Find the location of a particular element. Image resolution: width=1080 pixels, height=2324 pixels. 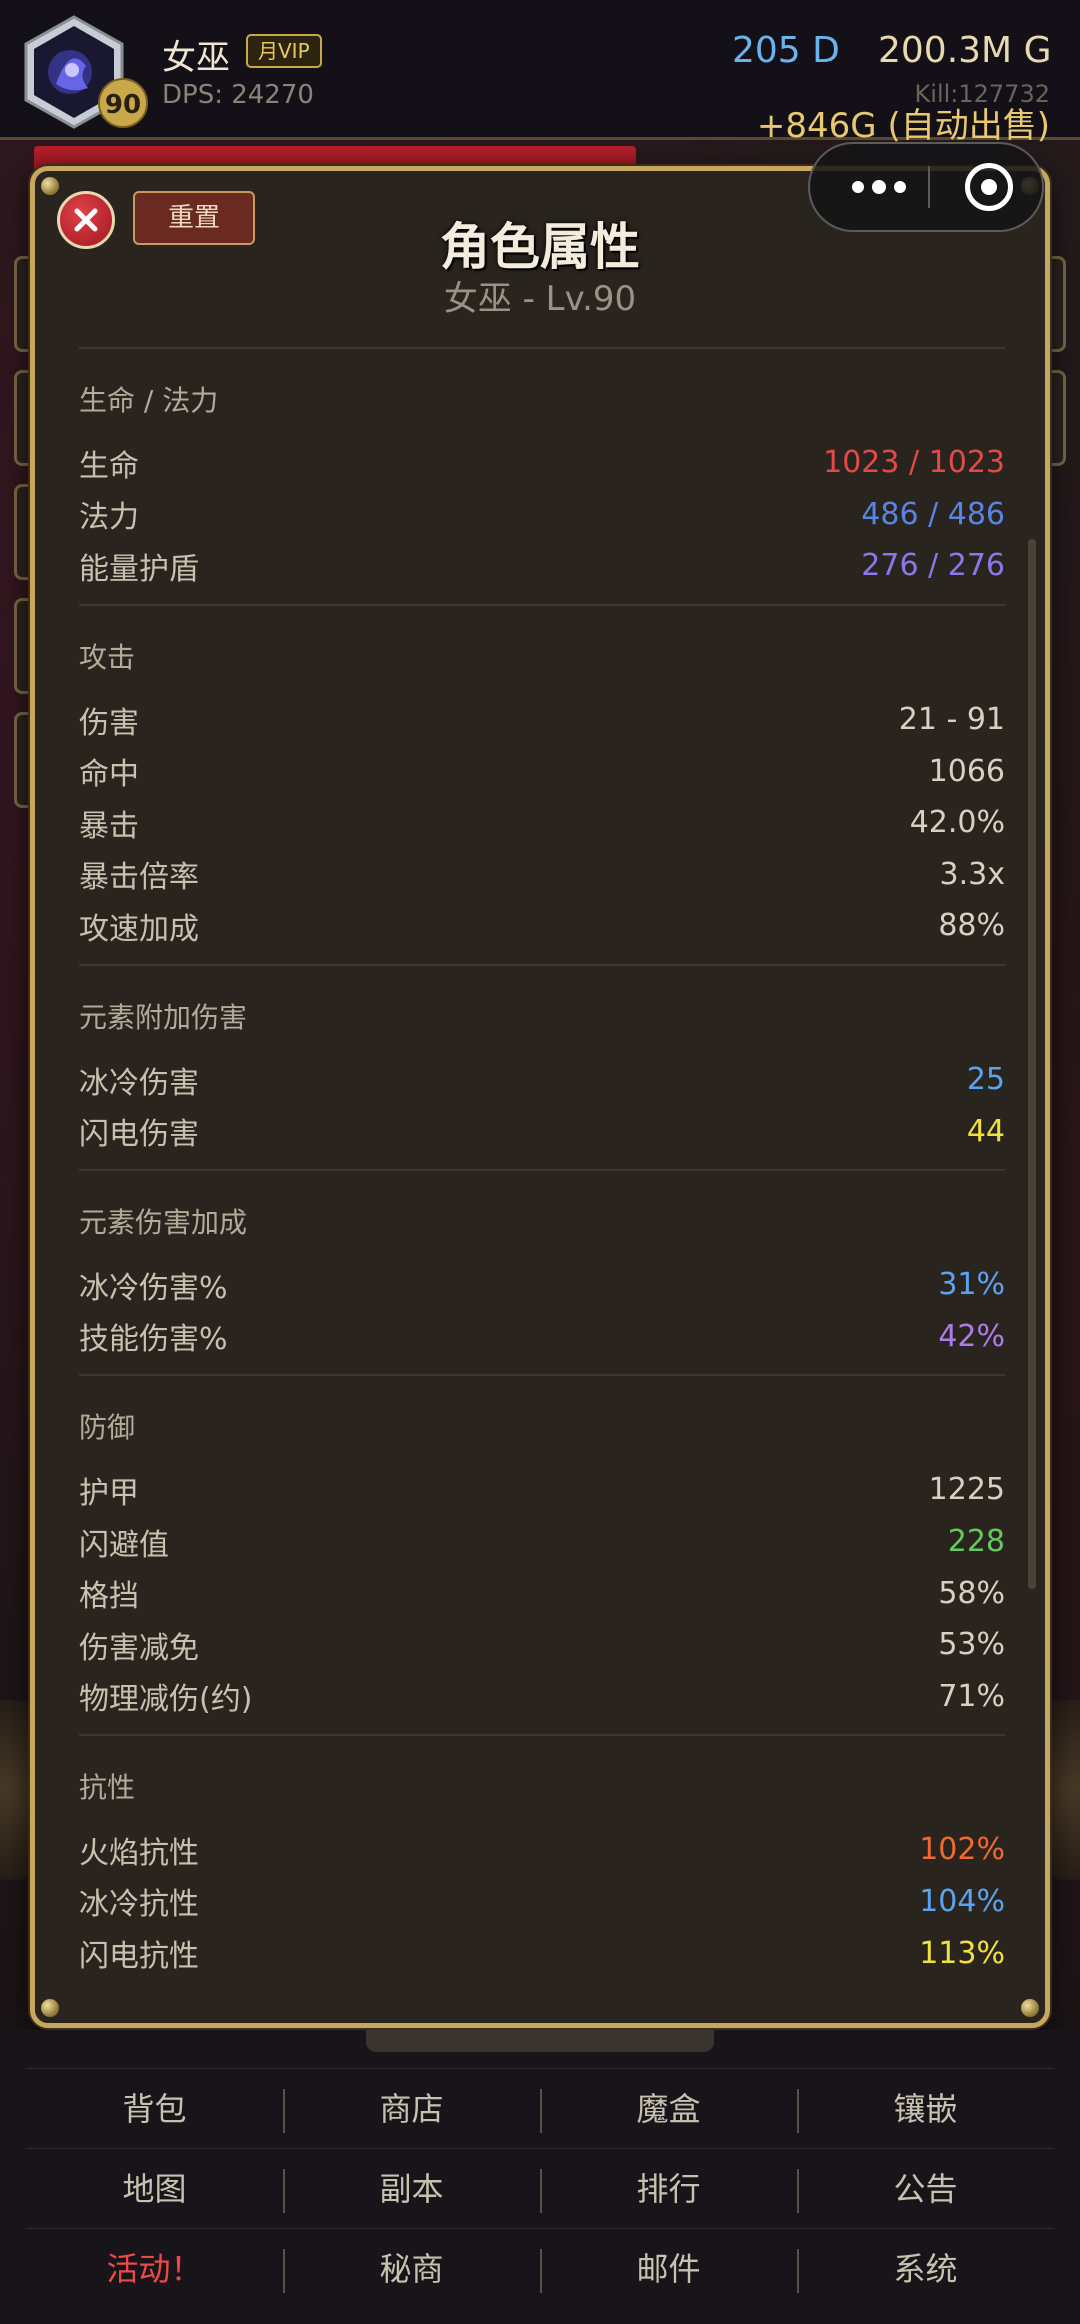

more-menu-button is located at coordinates (879, 187).